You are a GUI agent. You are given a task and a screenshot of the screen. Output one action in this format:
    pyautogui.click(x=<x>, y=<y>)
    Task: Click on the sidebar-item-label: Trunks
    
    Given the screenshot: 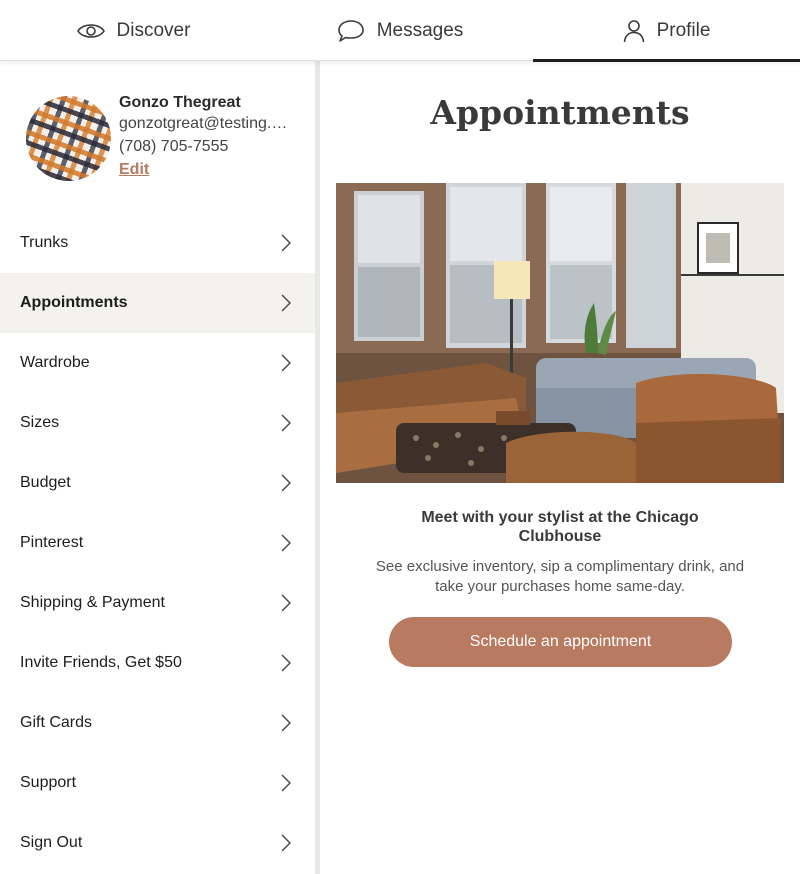 What is the action you would take?
    pyautogui.click(x=44, y=242)
    